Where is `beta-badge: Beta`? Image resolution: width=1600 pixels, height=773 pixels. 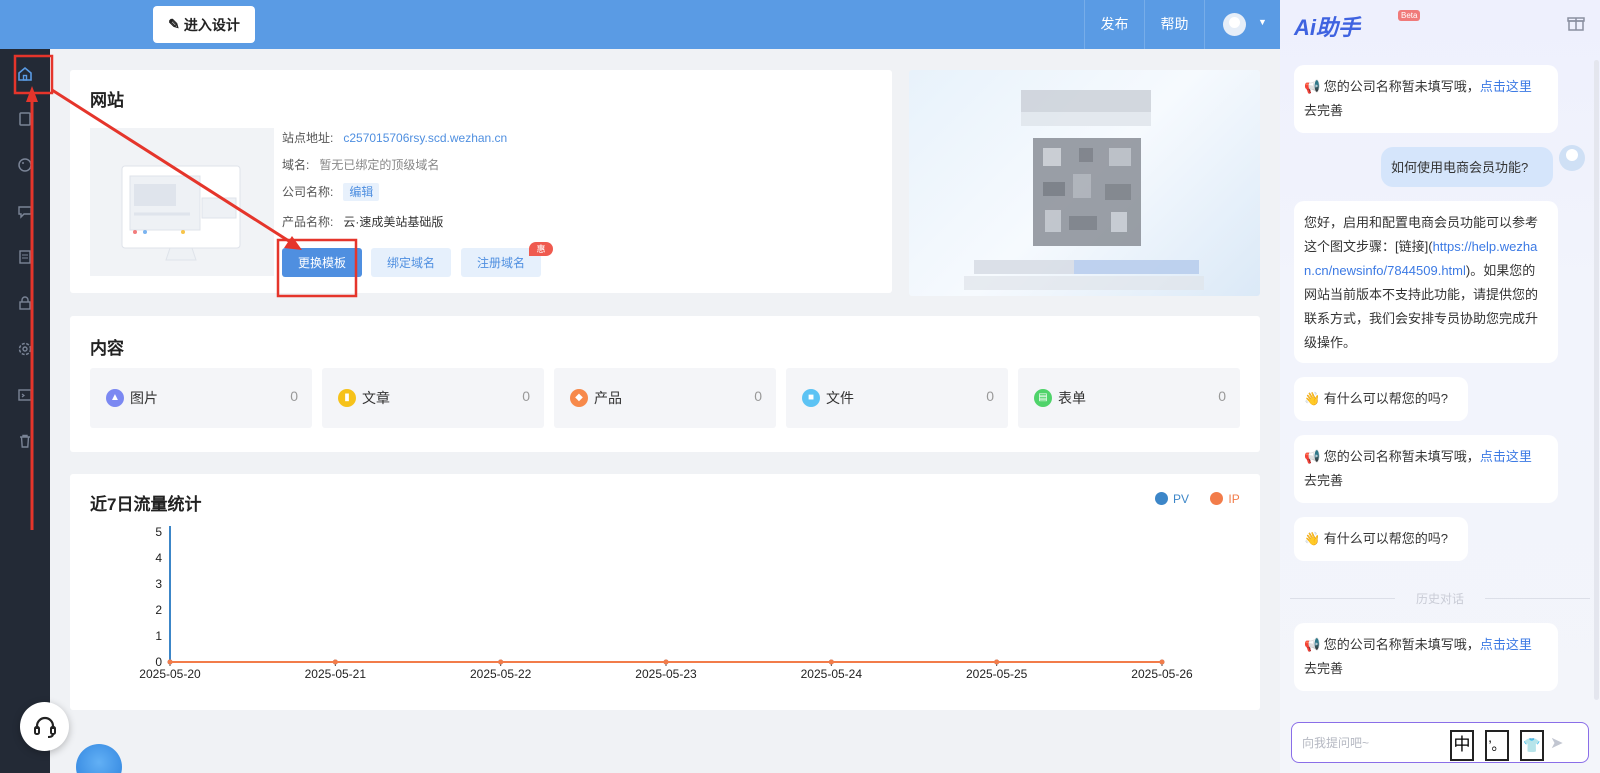 beta-badge: Beta is located at coordinates (1409, 15).